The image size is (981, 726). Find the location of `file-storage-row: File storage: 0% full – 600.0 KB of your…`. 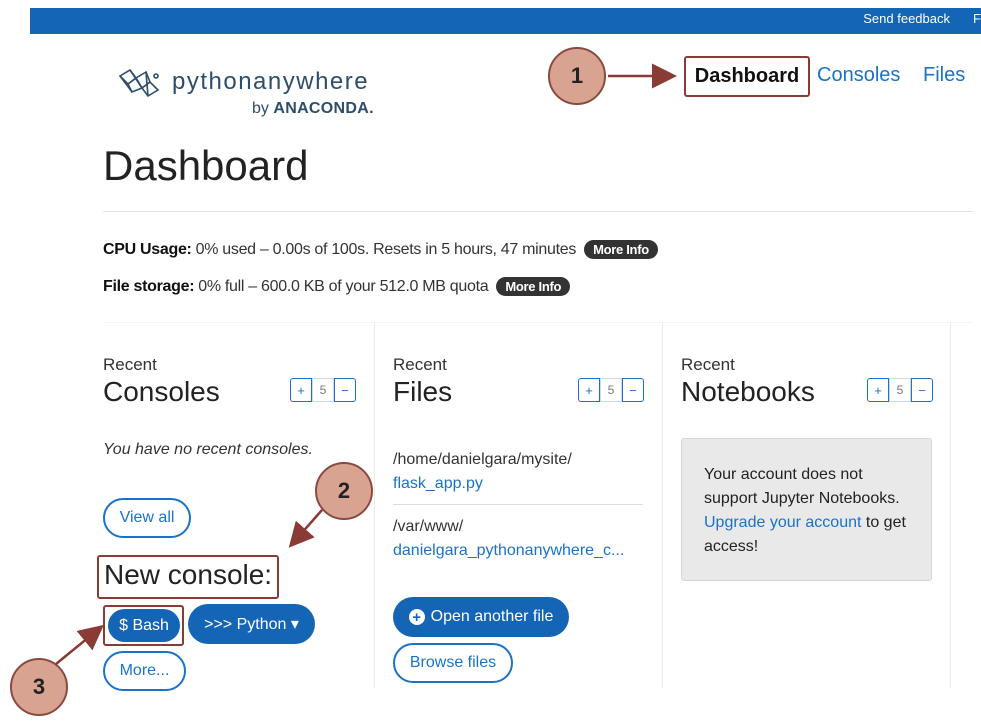

file-storage-row: File storage: 0% full – 600.0 KB of your… is located at coordinates (337, 286).